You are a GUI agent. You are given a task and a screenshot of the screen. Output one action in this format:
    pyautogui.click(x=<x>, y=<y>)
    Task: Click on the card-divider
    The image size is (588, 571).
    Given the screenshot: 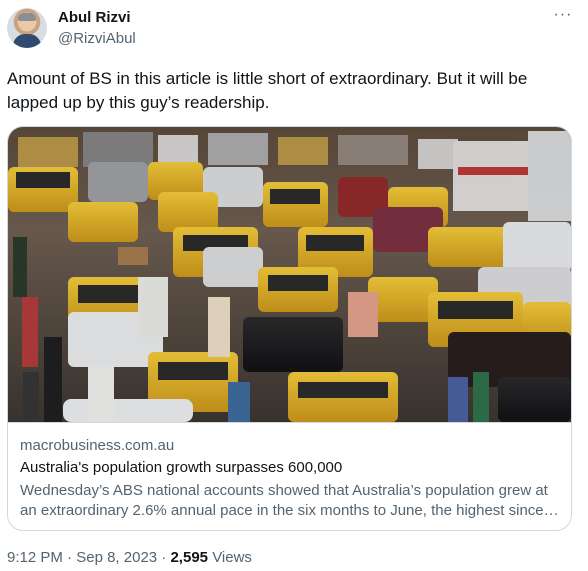 What is the action you would take?
    pyautogui.click(x=289, y=422)
    